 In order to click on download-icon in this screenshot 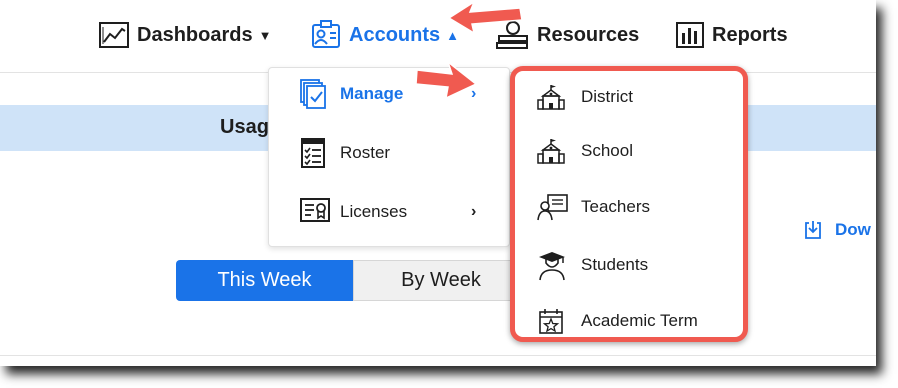, I will do `click(813, 230)`.